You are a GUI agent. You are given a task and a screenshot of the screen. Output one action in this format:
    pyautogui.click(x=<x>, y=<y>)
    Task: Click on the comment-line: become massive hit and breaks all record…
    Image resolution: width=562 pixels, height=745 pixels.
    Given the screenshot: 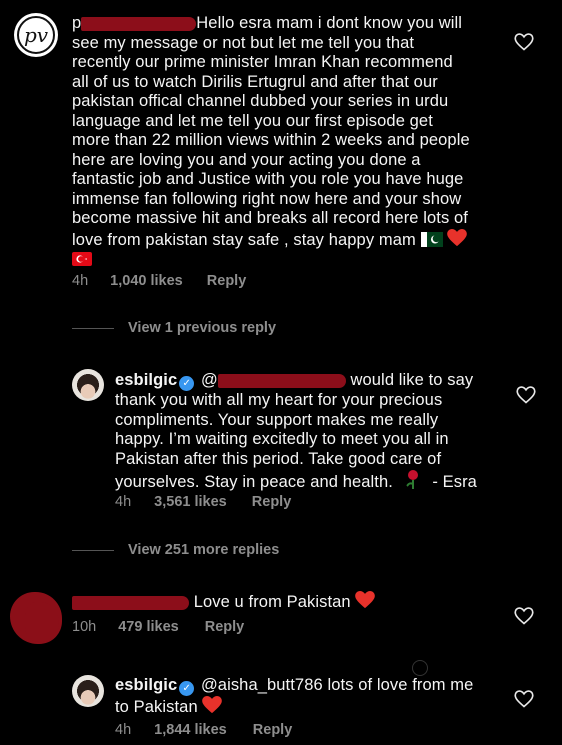 What is the action you would take?
    pyautogui.click(x=270, y=218)
    